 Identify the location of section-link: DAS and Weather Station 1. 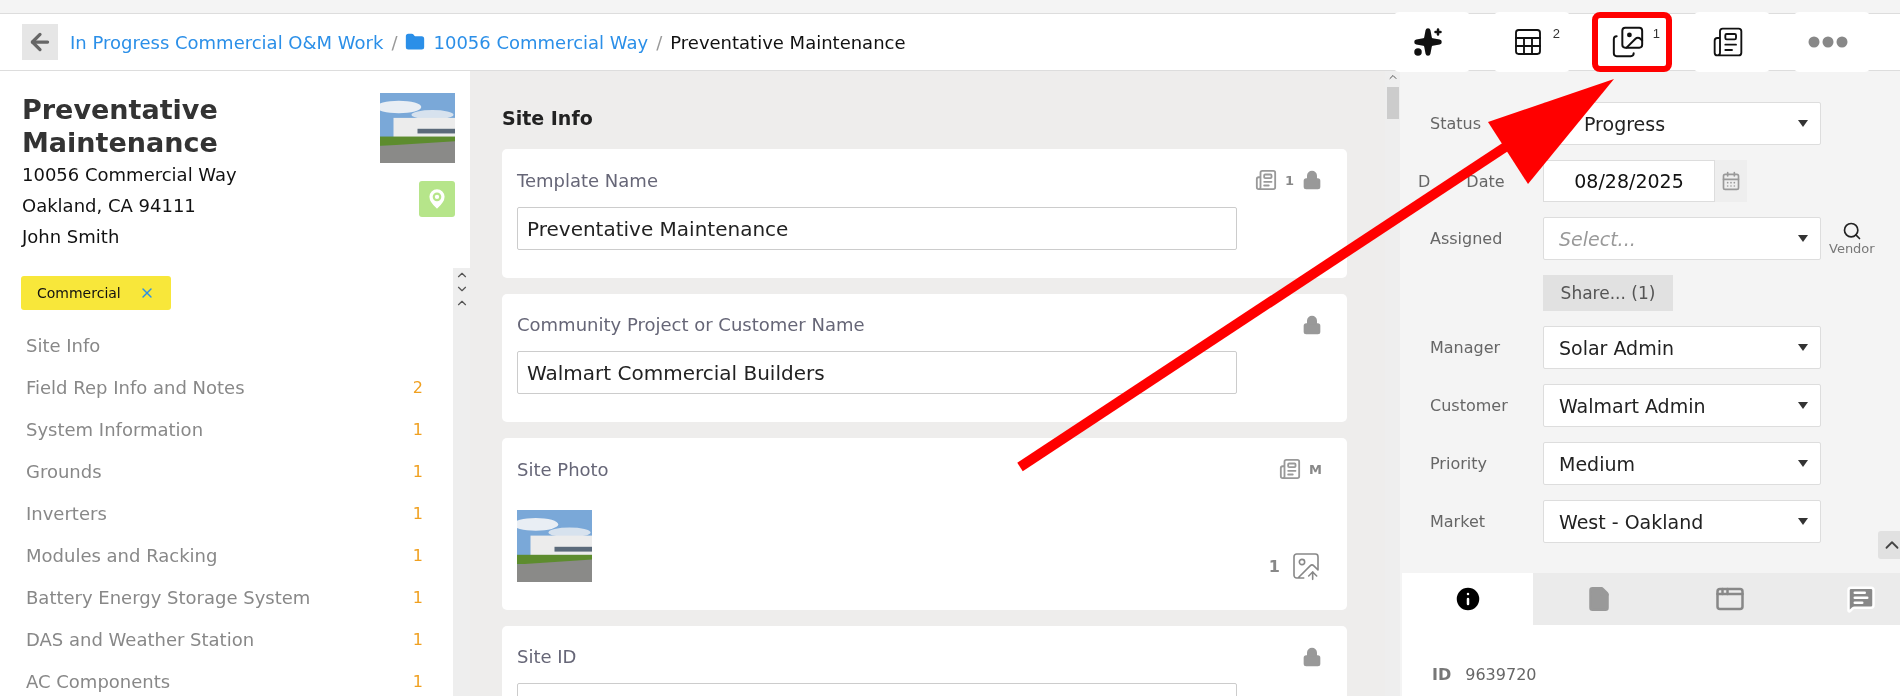
(237, 639).